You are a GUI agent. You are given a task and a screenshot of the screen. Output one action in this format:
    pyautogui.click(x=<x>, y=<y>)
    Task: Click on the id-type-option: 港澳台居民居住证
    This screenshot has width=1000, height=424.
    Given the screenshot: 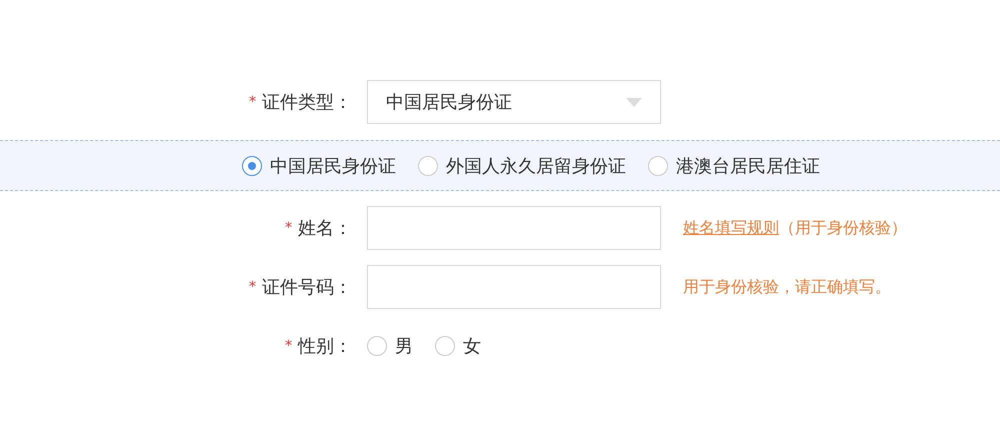 What is the action you would take?
    pyautogui.click(x=734, y=166)
    